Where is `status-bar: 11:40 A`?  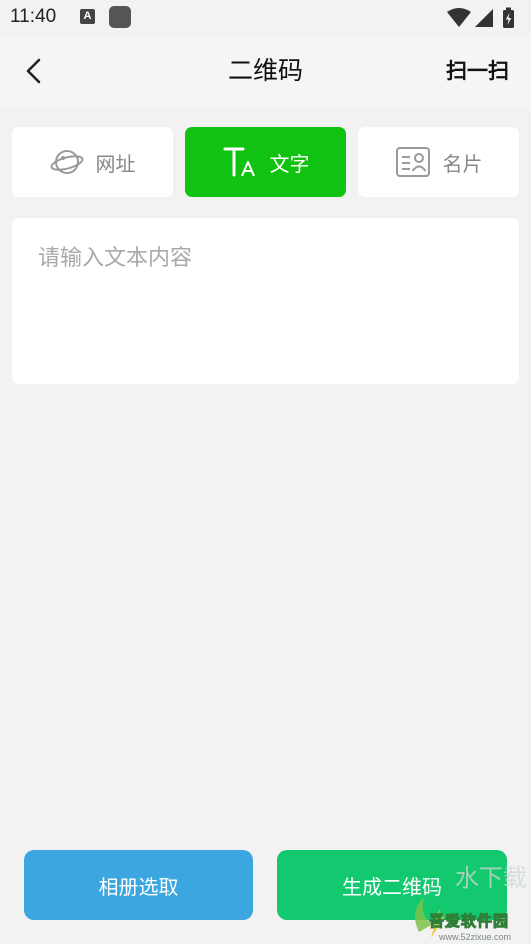 status-bar: 11:40 A is located at coordinates (265, 18).